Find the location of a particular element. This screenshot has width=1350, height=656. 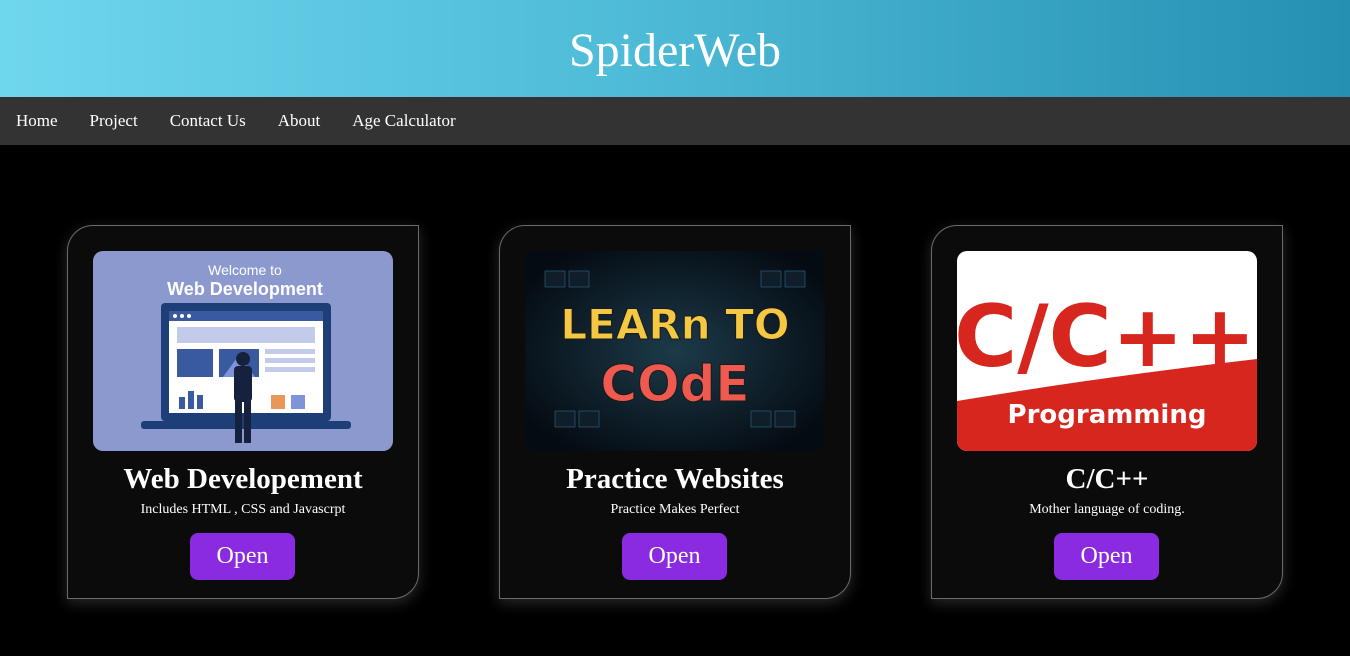

nav-item-home: Home is located at coordinates (37, 121).